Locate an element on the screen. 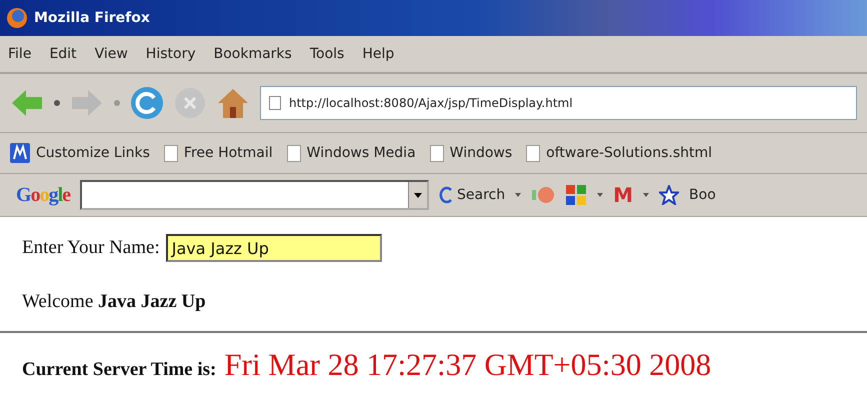 The image size is (867, 406). search-button: Search is located at coordinates (472, 195).